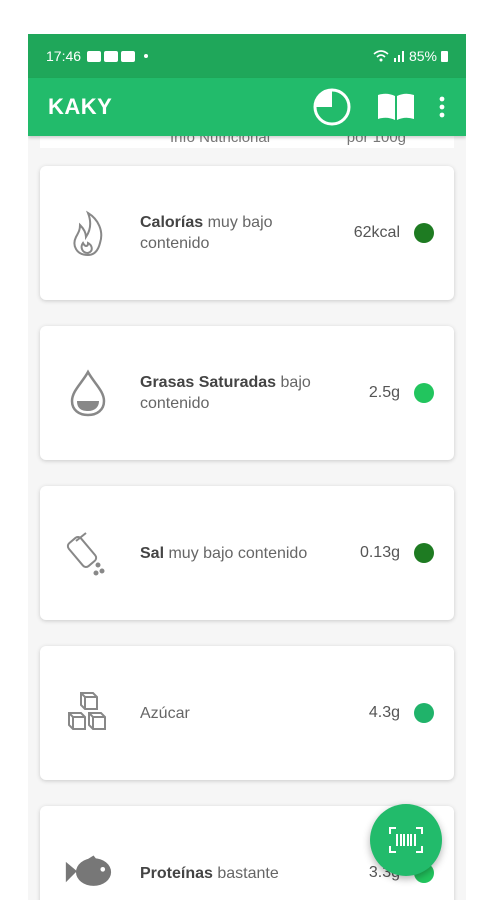 This screenshot has height=900, width=496. I want to click on wifi-icon, so click(381, 56).